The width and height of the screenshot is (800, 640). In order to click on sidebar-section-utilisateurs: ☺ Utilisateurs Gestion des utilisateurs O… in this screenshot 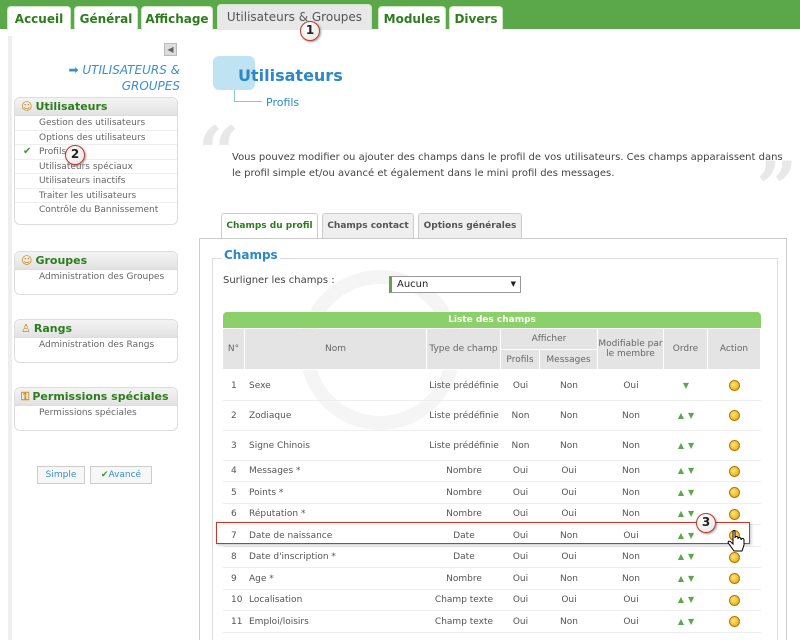, I will do `click(96, 161)`.